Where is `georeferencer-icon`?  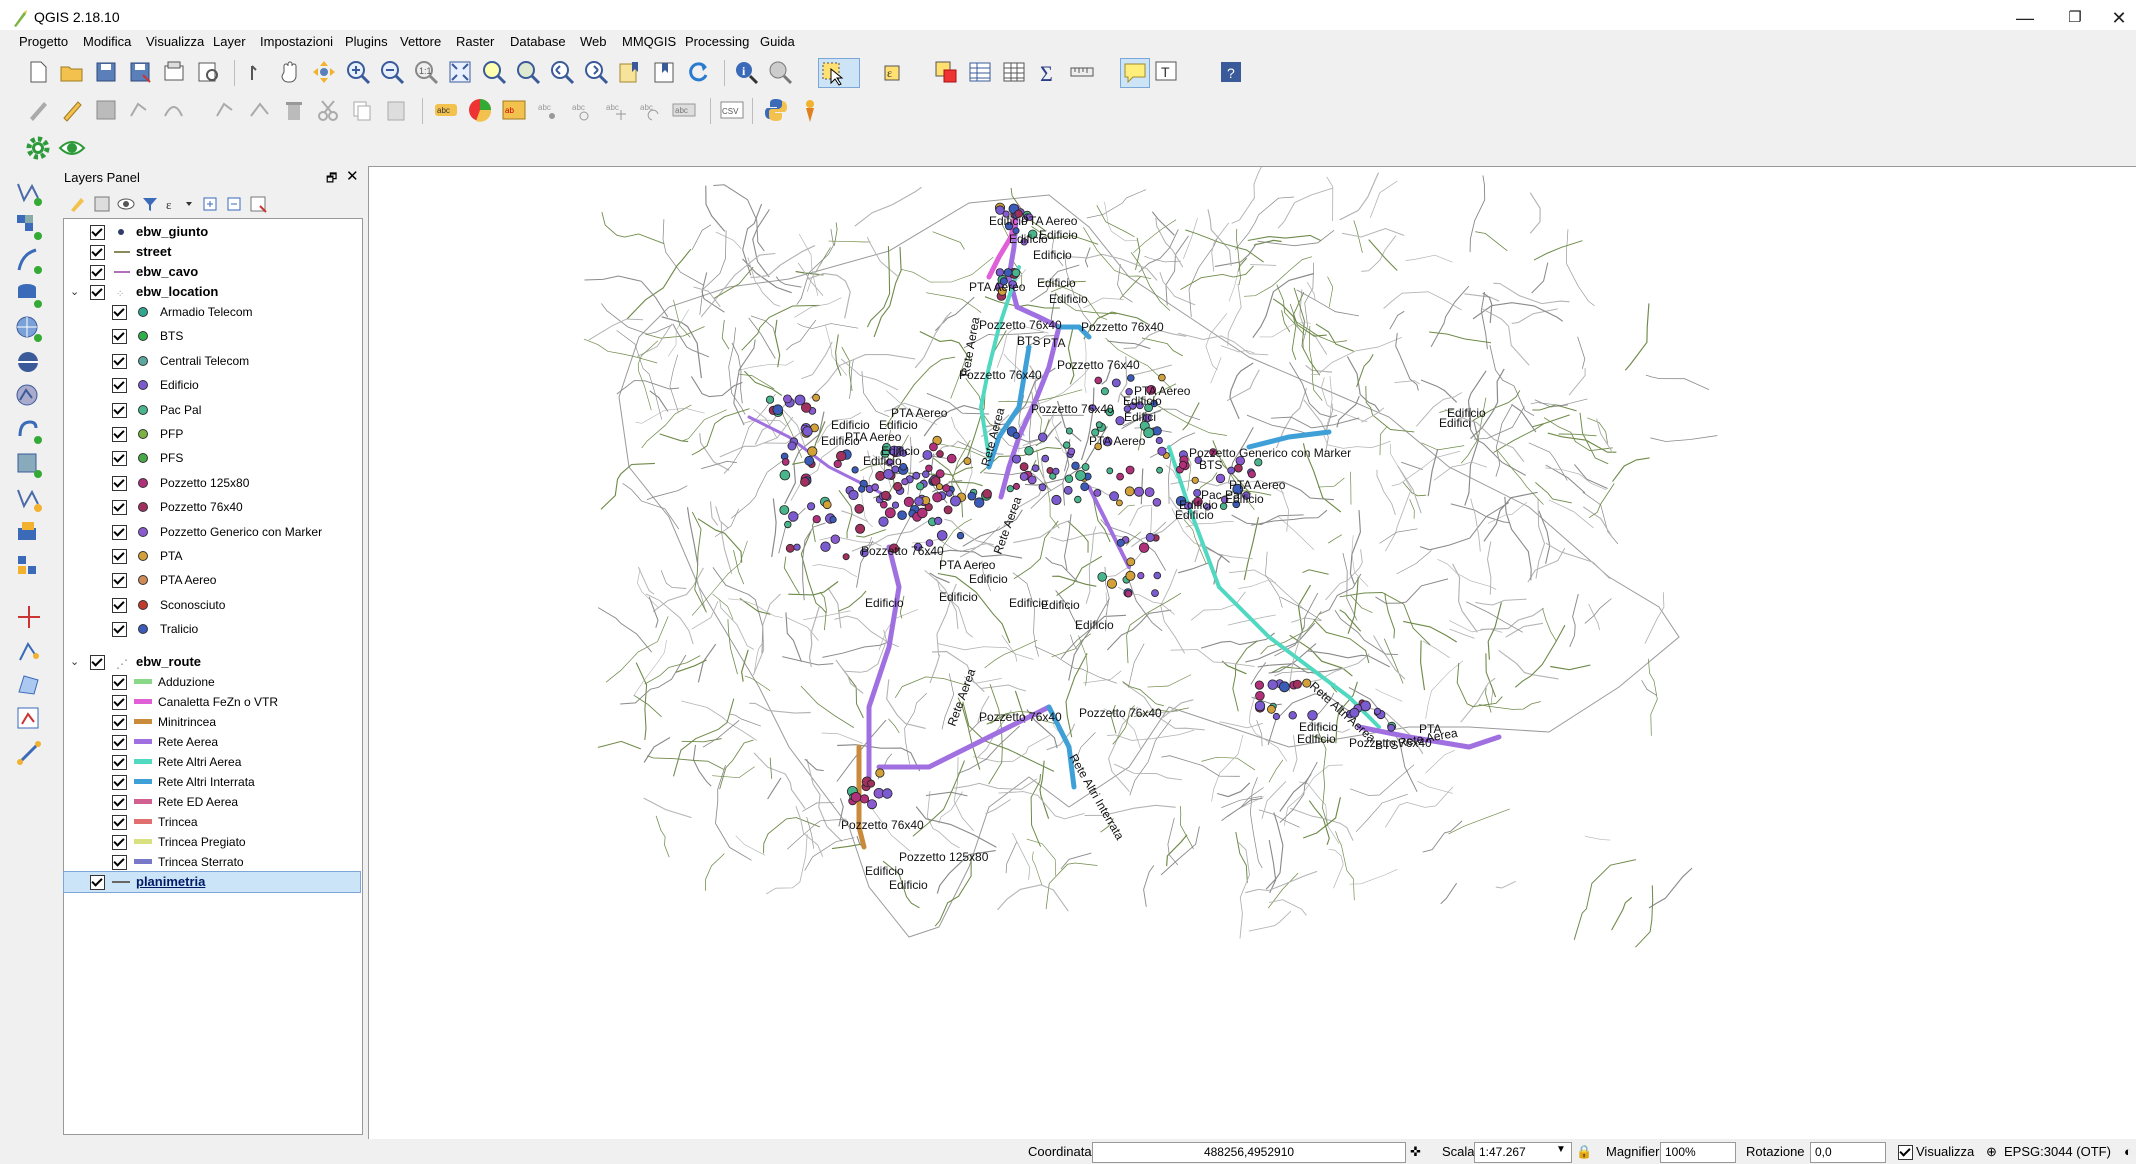
georeferencer-icon is located at coordinates (29, 719).